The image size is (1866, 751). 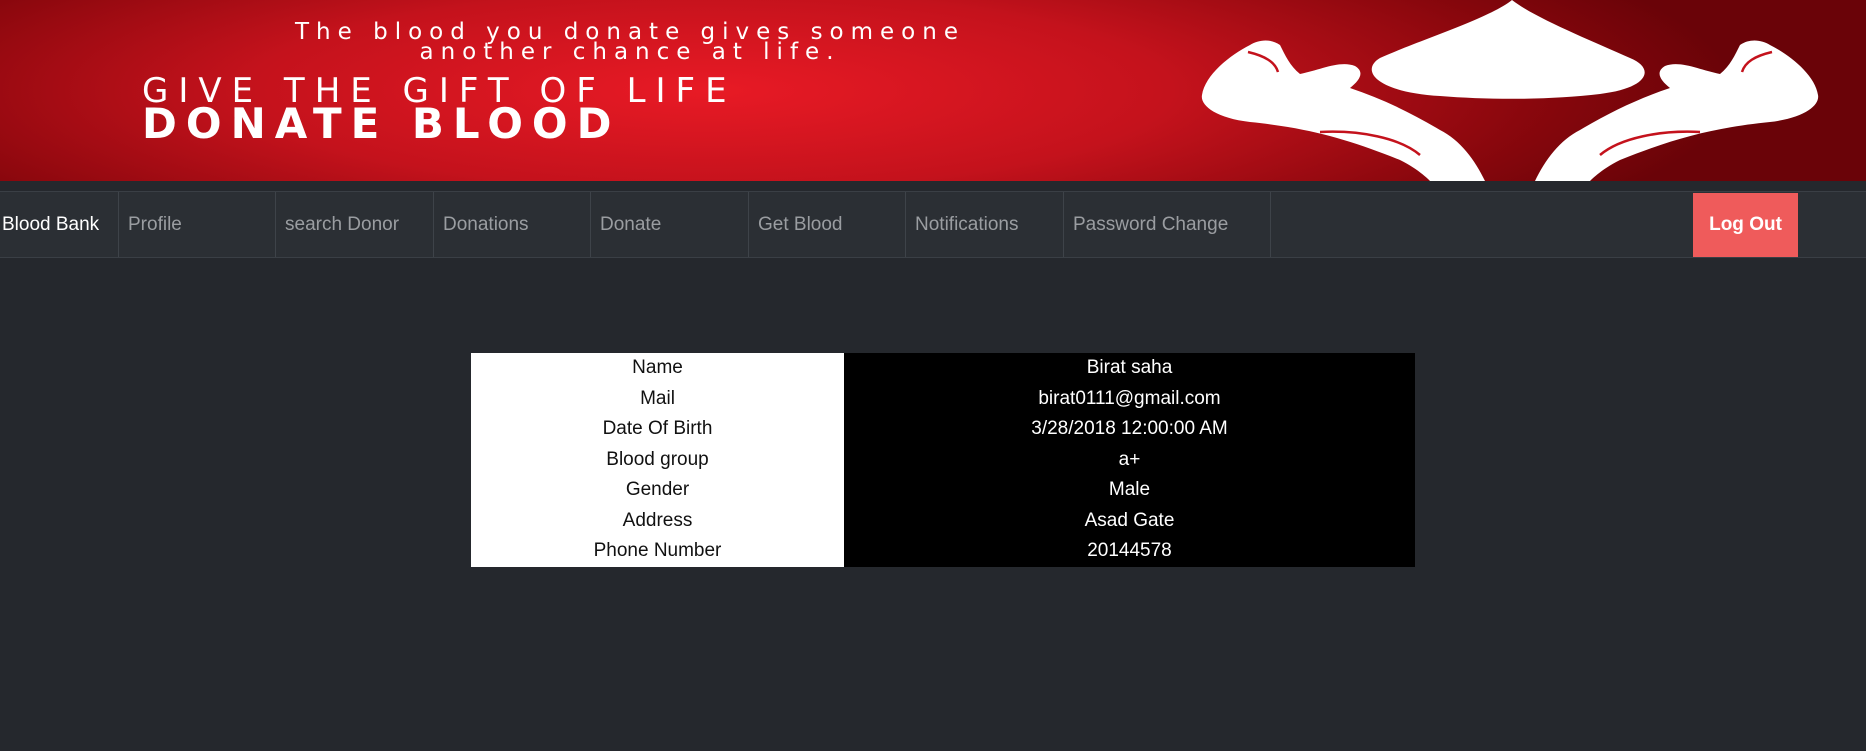 What do you see at coordinates (657, 459) in the screenshot?
I see `profile-label-blood-group: Blood group` at bounding box center [657, 459].